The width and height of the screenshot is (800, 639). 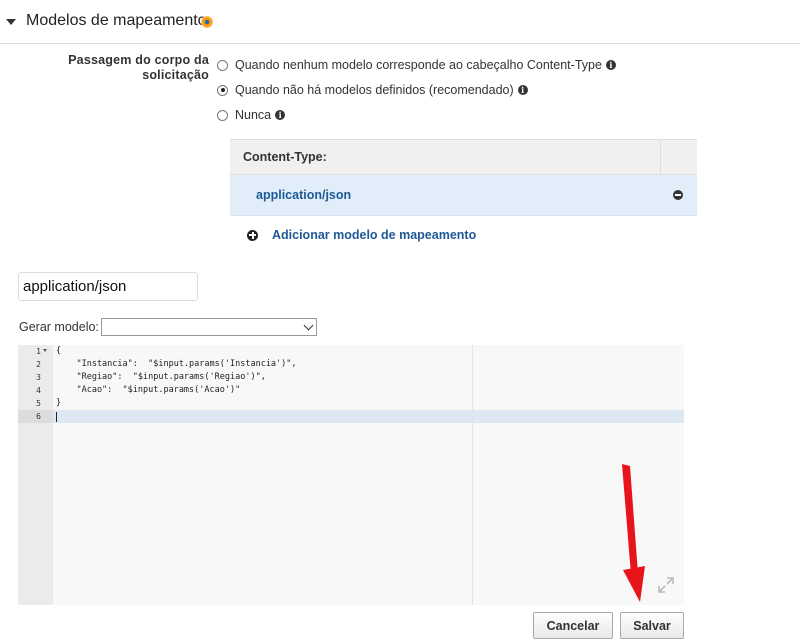 I want to click on content-type-table: Content-Type: application/json, so click(x=463, y=177).